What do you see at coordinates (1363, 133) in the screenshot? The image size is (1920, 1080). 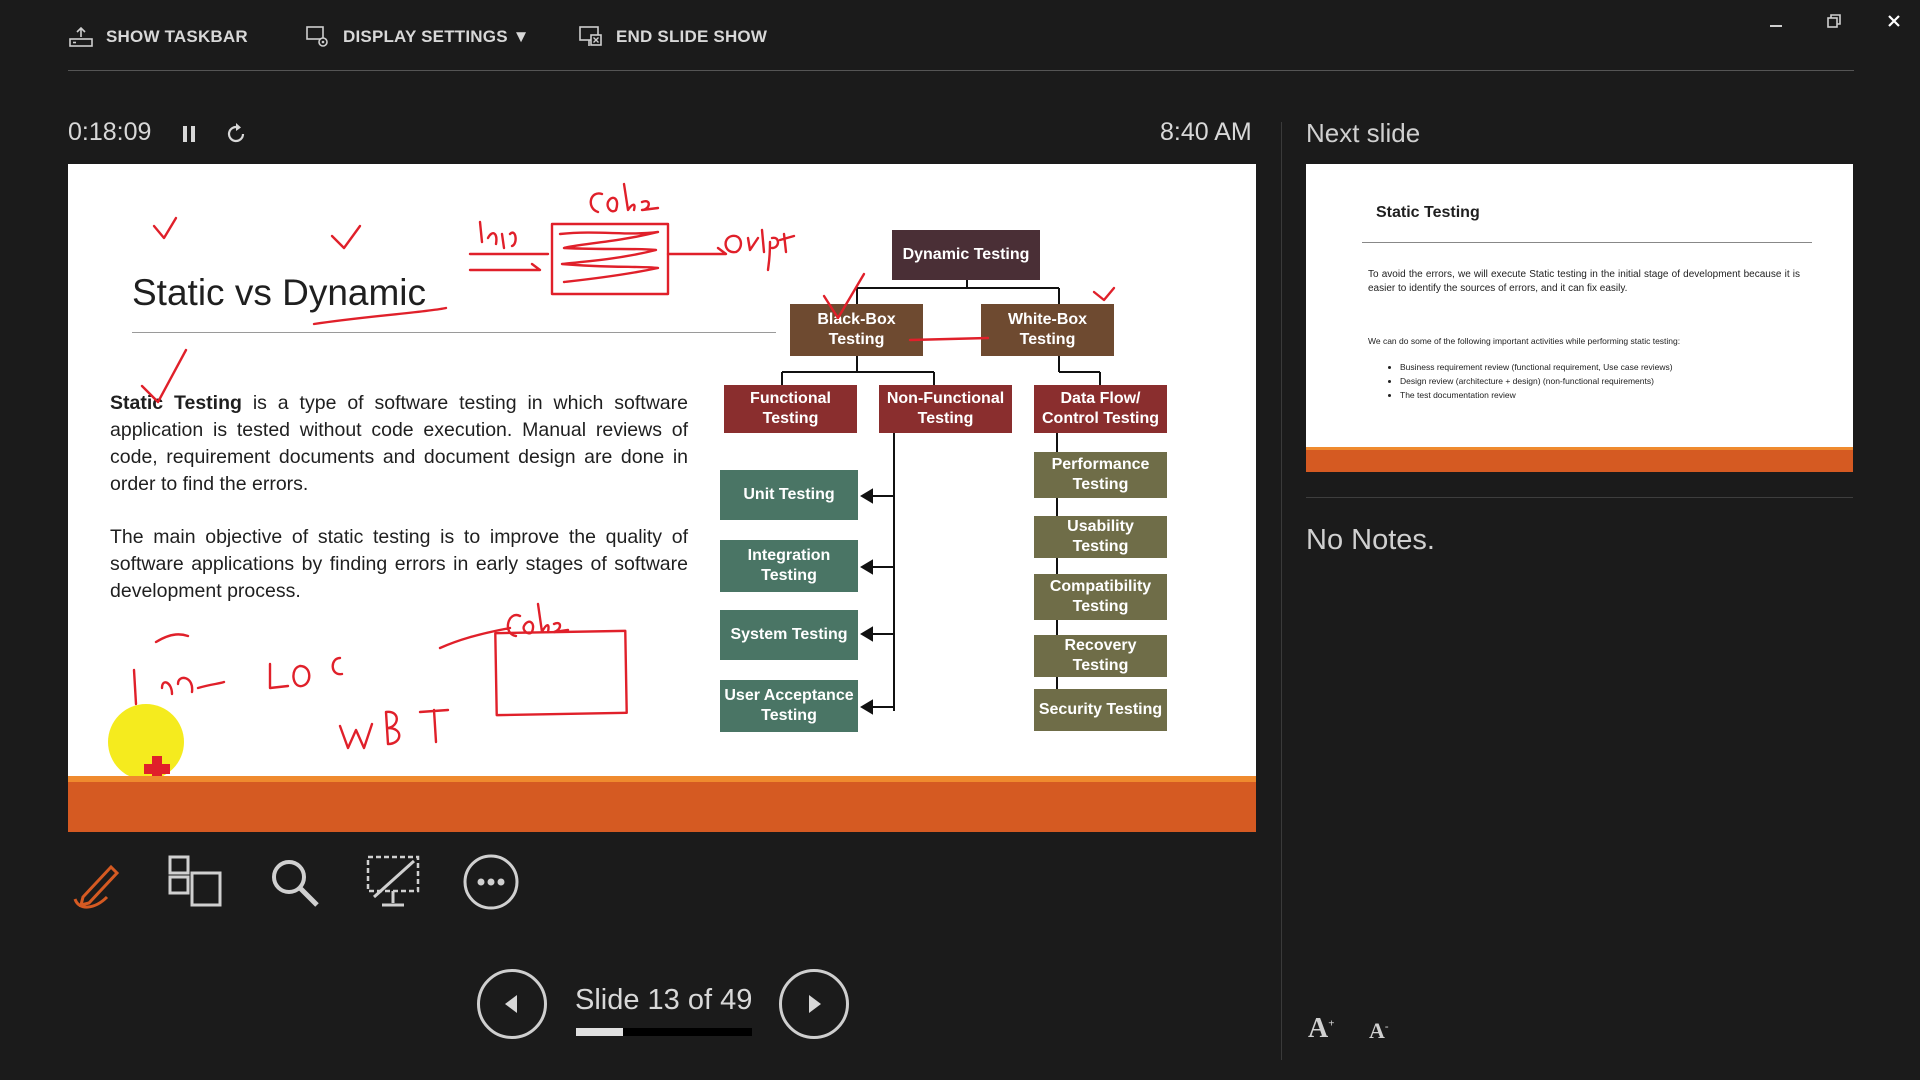 I see `next-slide-label: Next slide` at bounding box center [1363, 133].